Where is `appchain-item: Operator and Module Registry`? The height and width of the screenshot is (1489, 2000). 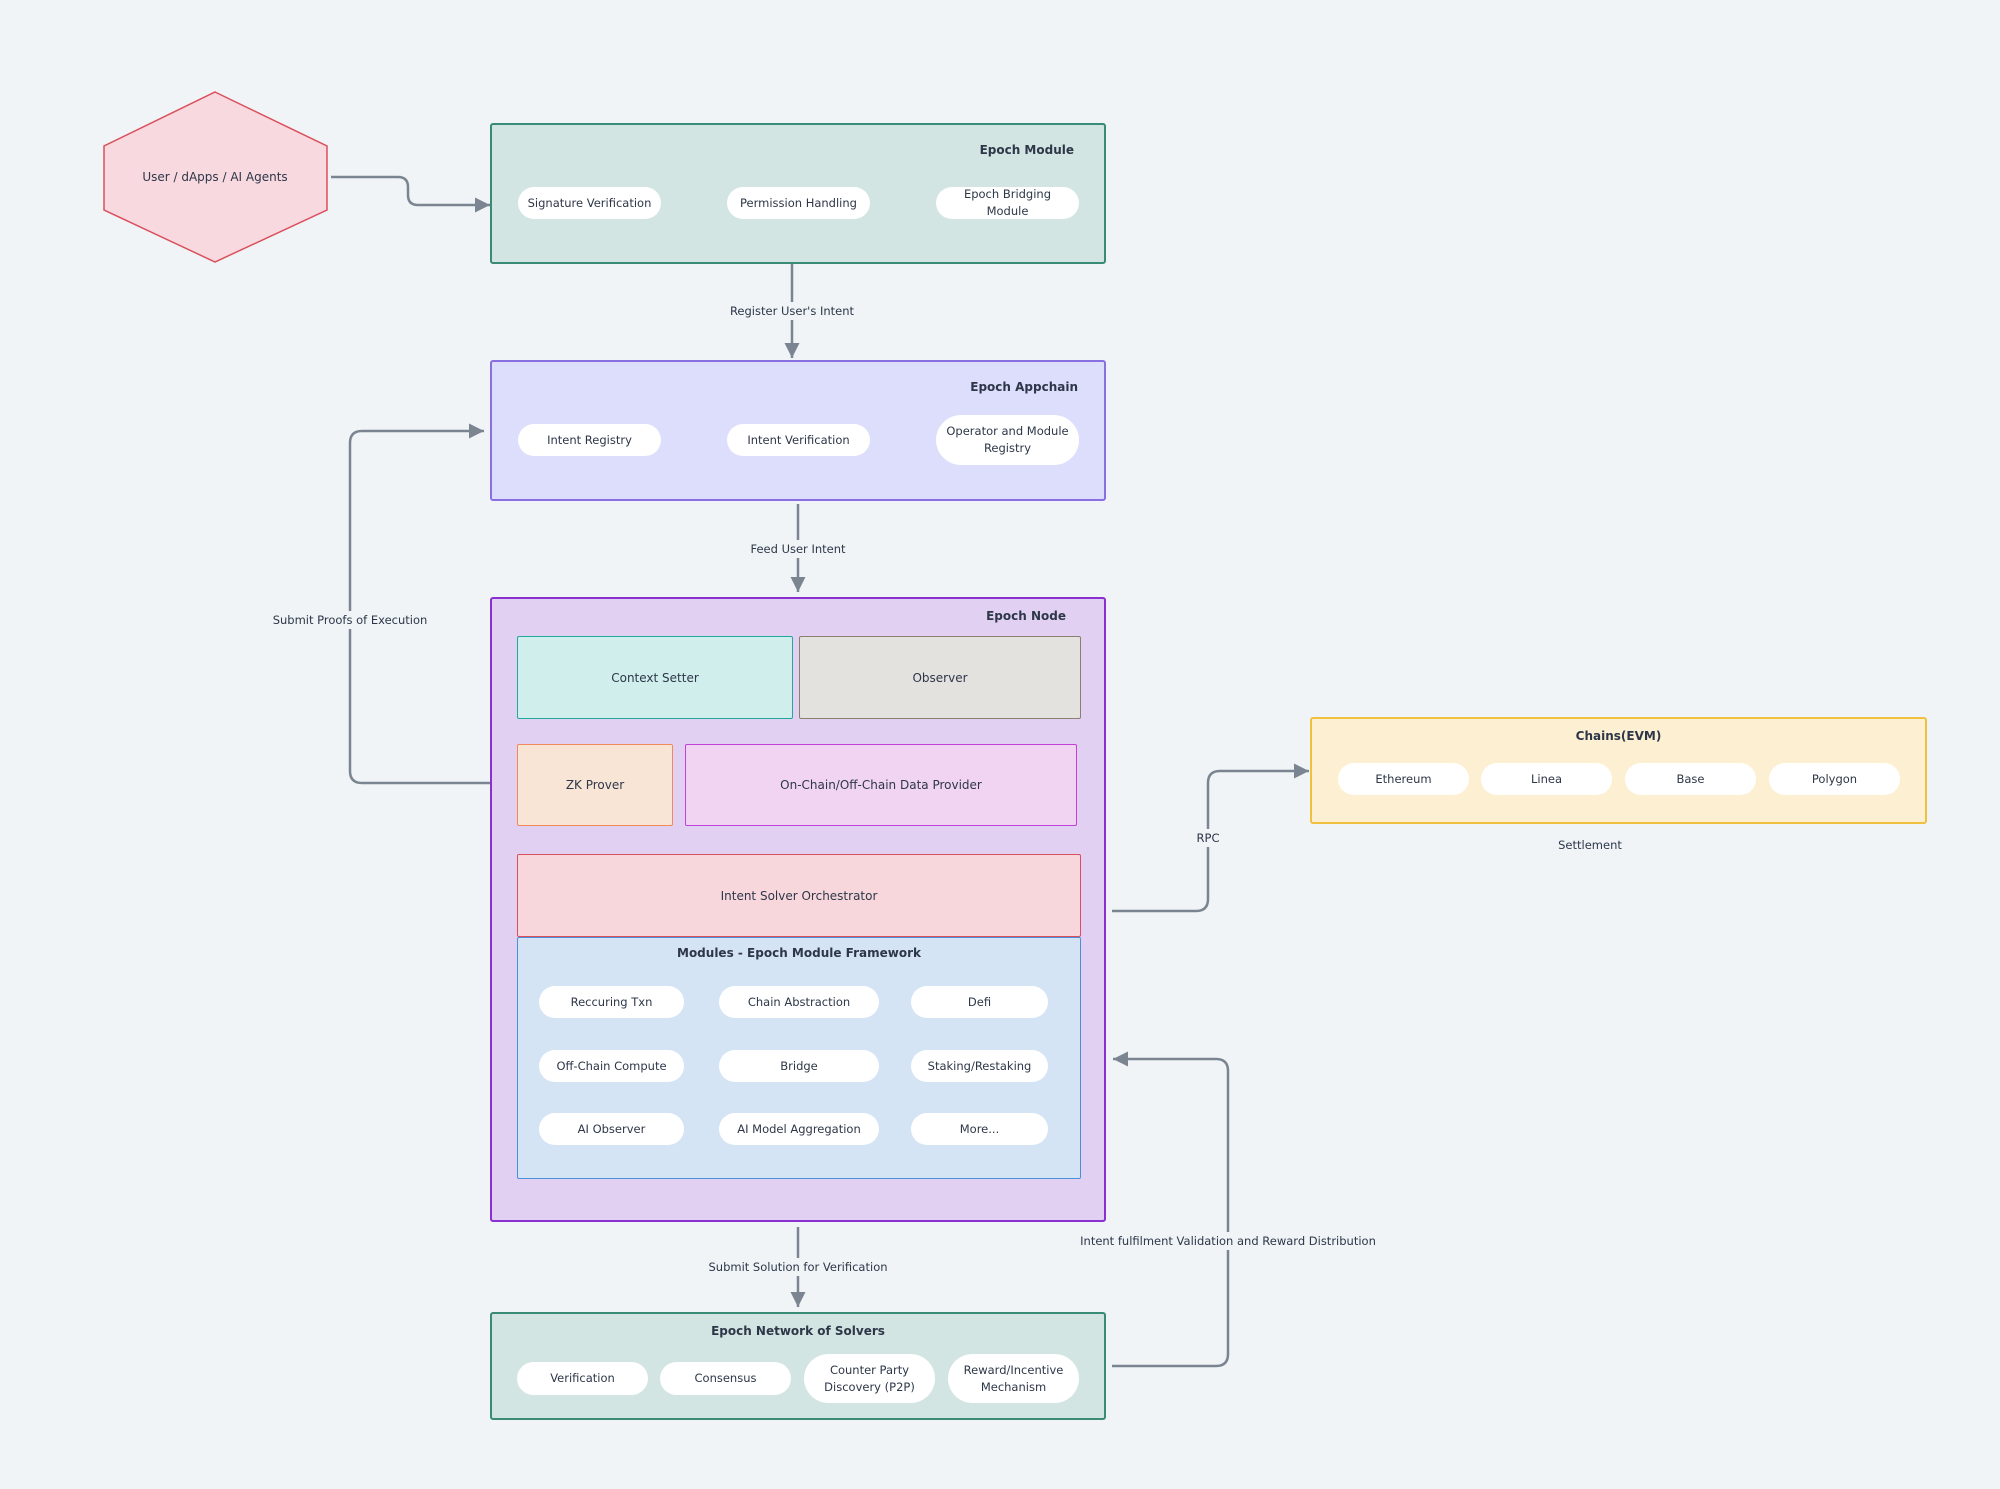
appchain-item: Operator and Module Registry is located at coordinates (1007, 440).